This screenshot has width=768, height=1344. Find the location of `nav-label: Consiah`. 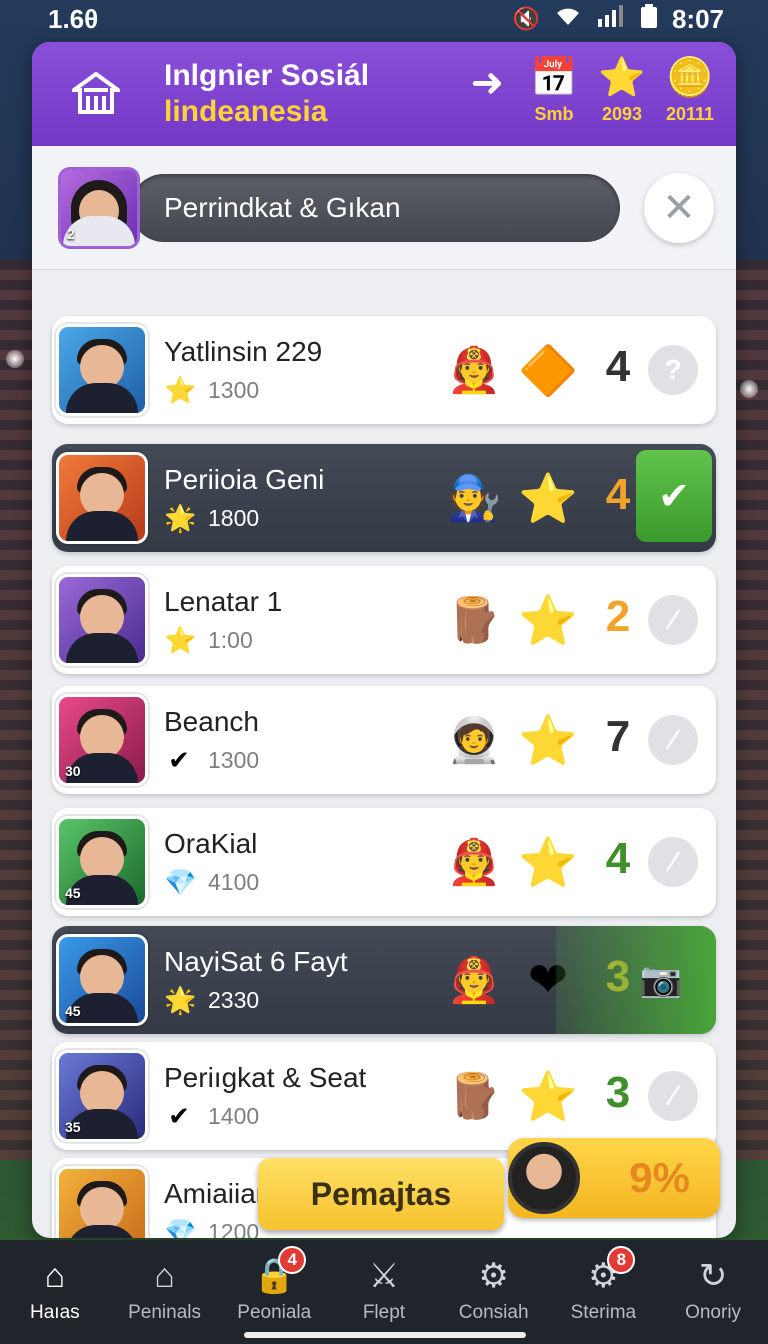

nav-label: Consiah is located at coordinates (493, 1312).